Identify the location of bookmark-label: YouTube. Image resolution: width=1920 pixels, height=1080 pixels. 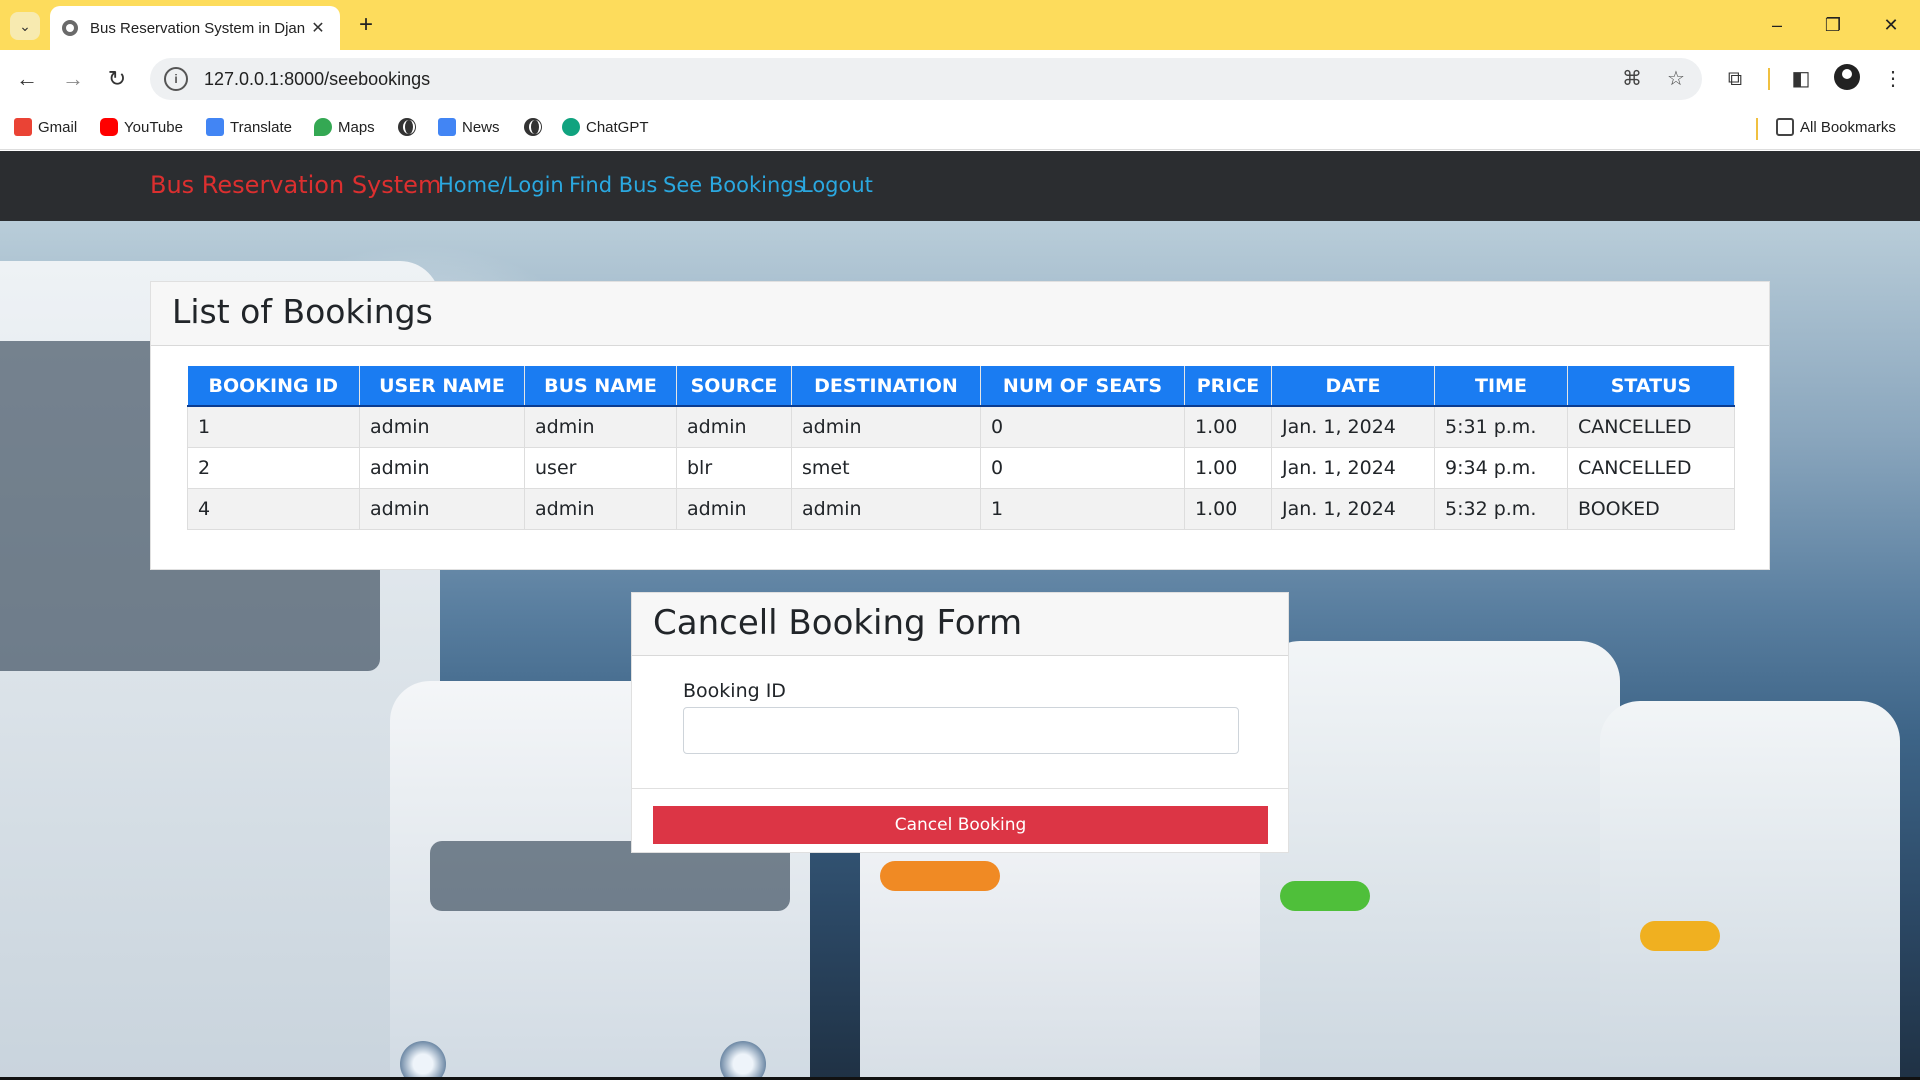
(153, 127).